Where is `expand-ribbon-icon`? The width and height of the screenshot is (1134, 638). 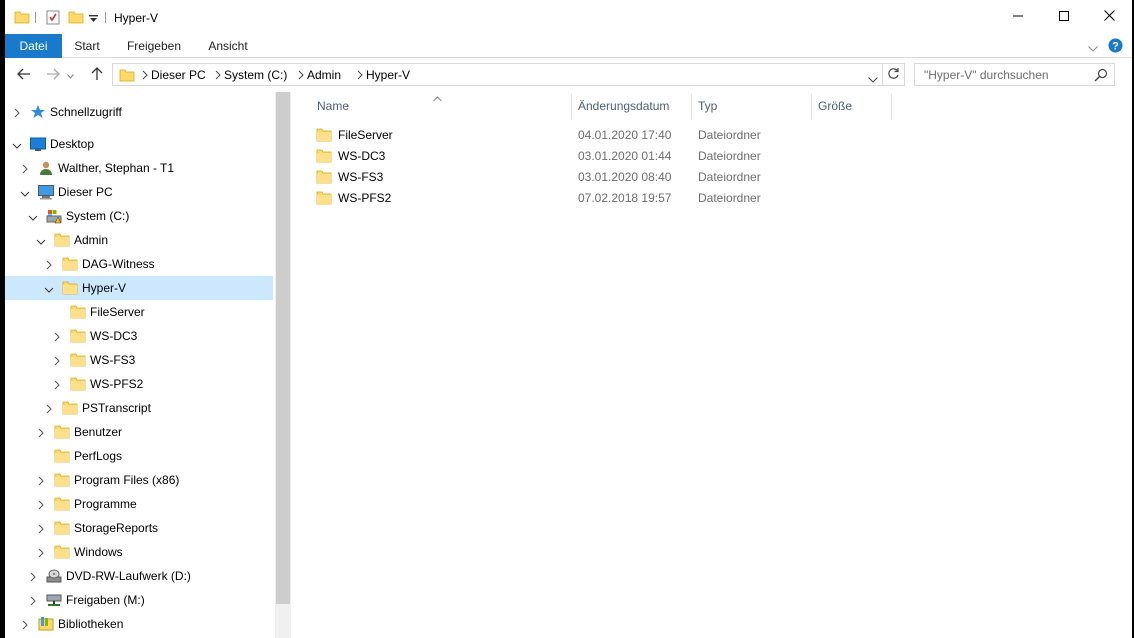
expand-ribbon-icon is located at coordinates (1093, 48).